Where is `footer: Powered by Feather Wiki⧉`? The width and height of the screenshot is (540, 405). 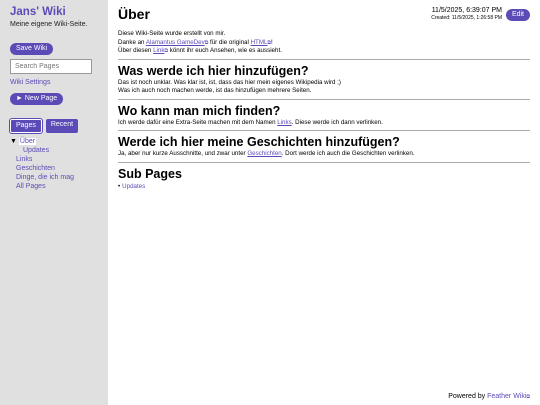 footer: Powered by Feather Wiki⧉ is located at coordinates (489, 397).